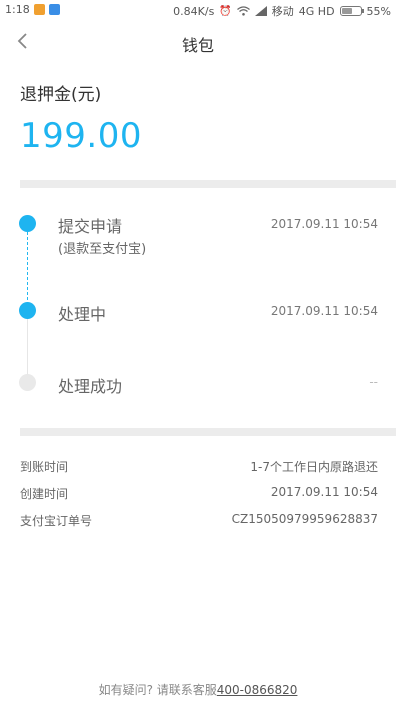 The height and width of the screenshot is (707, 396). What do you see at coordinates (351, 11) in the screenshot?
I see `battery-icon` at bounding box center [351, 11].